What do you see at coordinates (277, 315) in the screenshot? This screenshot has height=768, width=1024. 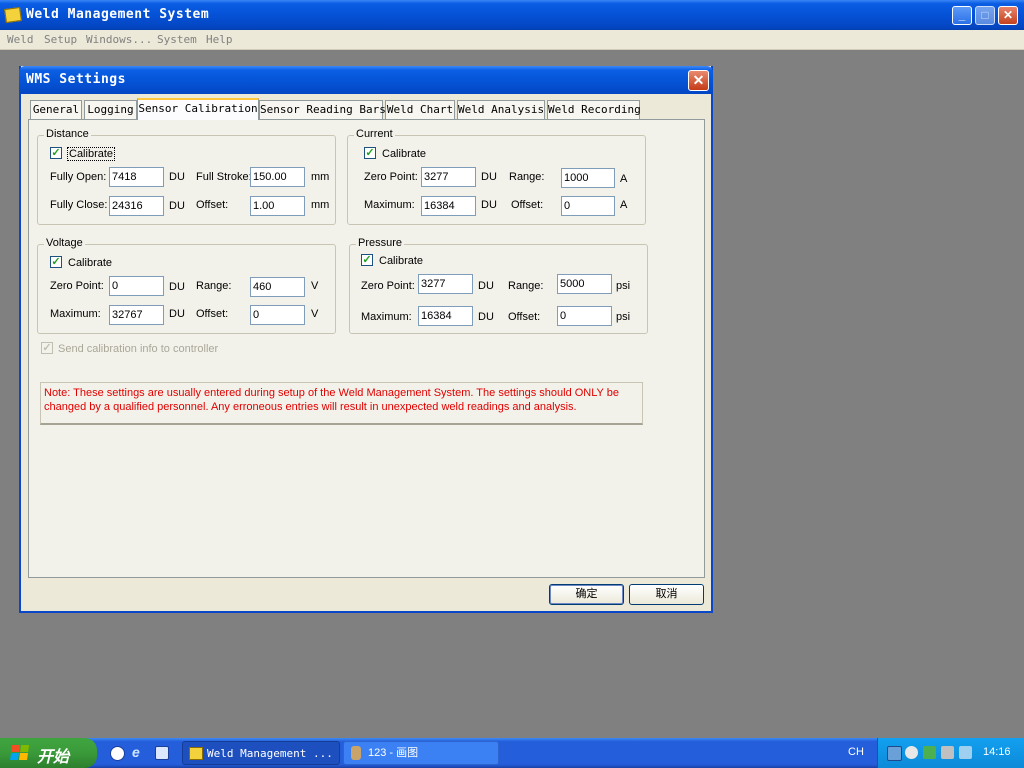 I see `voltage-offset-input` at bounding box center [277, 315].